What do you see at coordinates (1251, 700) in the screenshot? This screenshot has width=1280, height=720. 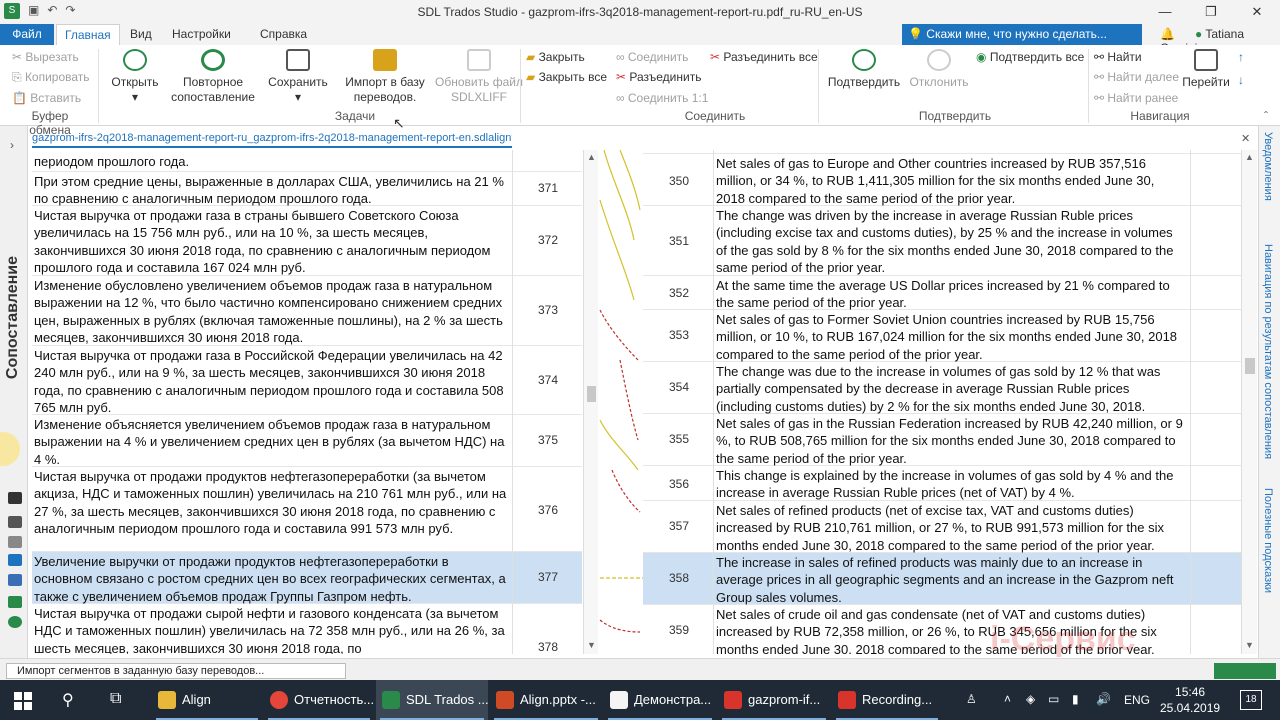 I see `notification-center-icon: 18` at bounding box center [1251, 700].